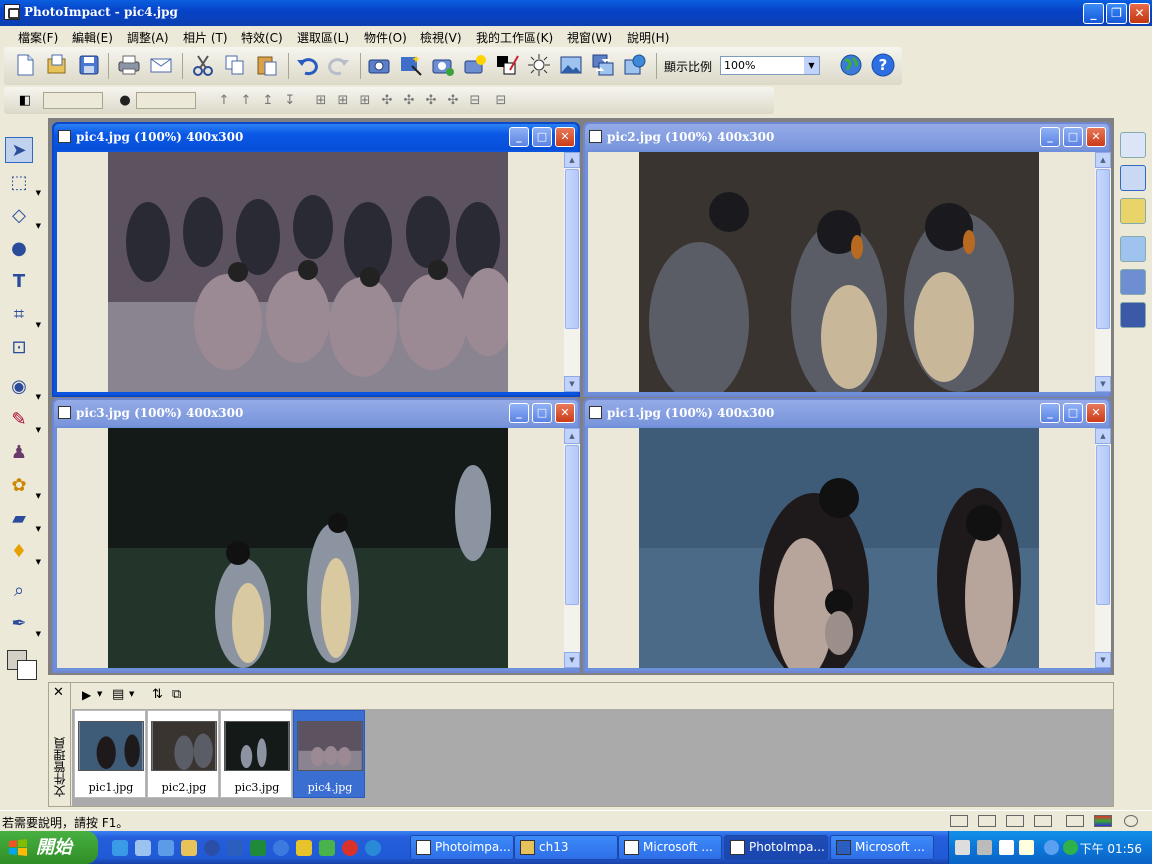 The image size is (1152, 864). Describe the element at coordinates (12, 12) in the screenshot. I see `app-icon` at that location.